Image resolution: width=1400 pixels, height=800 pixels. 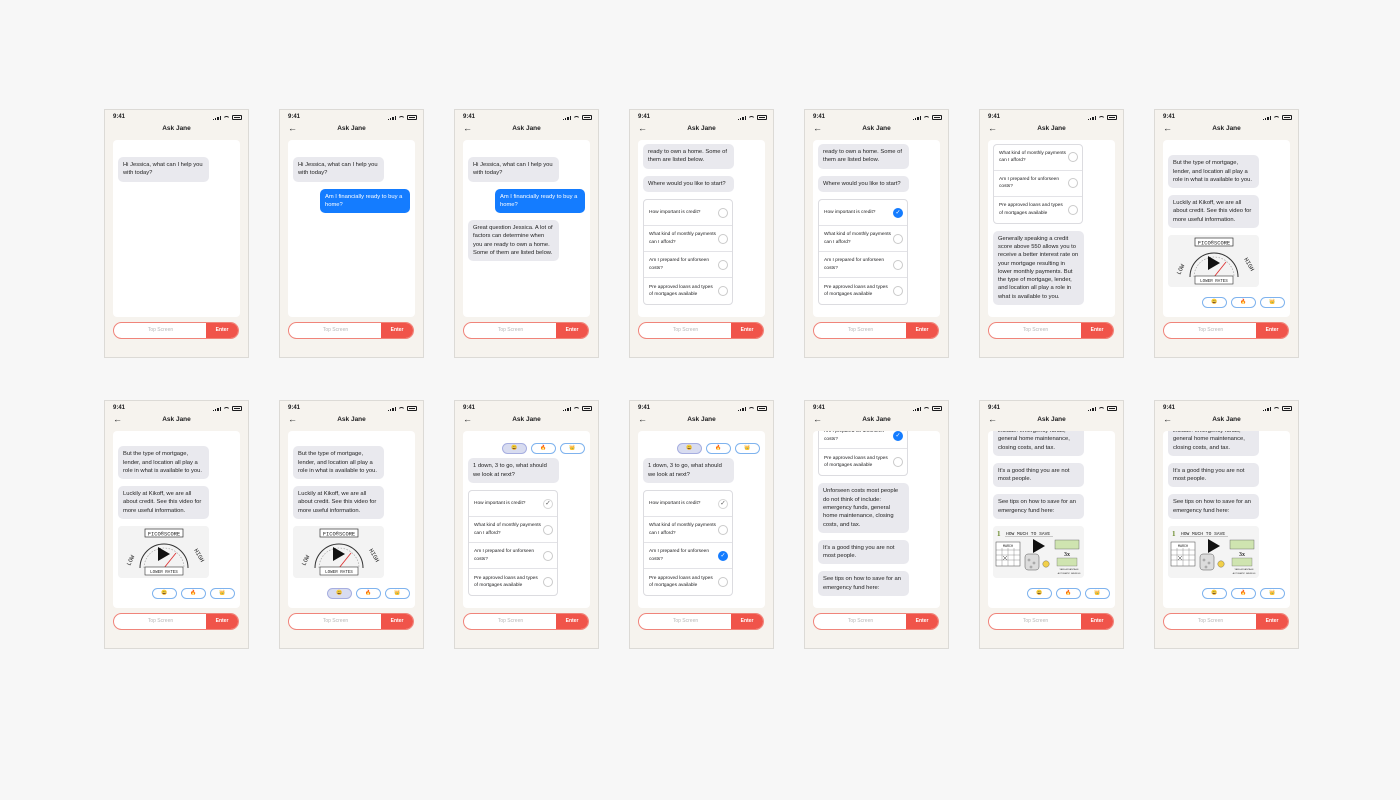 I want to click on option-item: How important is credit?, so click(x=688, y=213).